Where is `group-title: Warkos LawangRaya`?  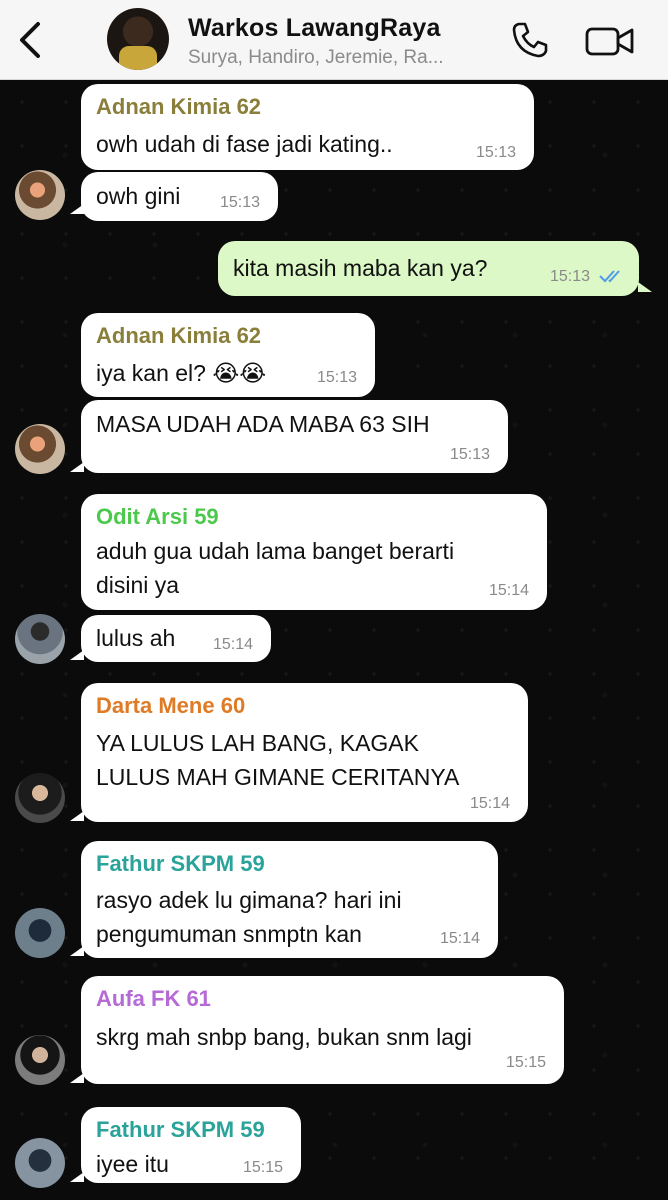 group-title: Warkos LawangRaya is located at coordinates (314, 28).